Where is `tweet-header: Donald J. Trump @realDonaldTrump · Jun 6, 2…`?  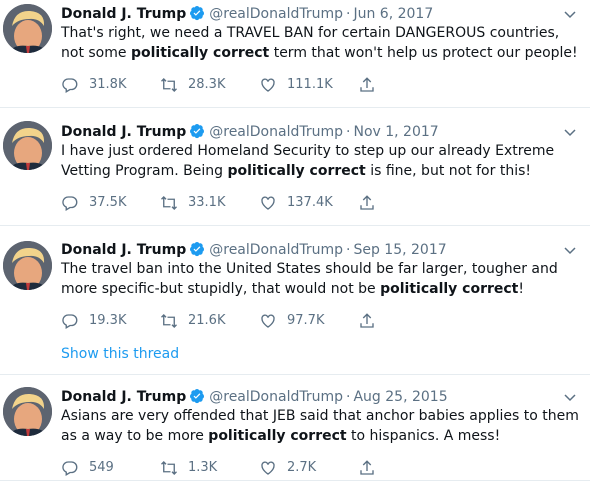 tweet-header: Donald J. Trump @realDonaldTrump · Jun 6, 2… is located at coordinates (325, 14).